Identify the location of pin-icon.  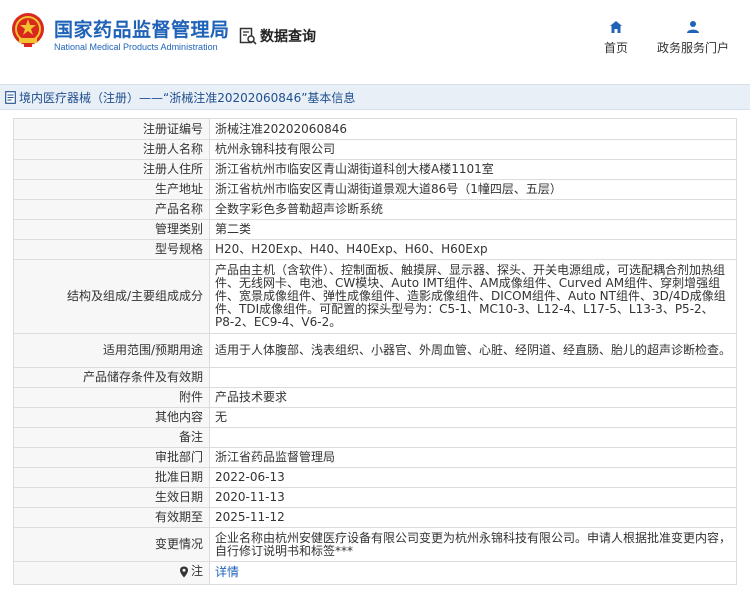
(183, 571).